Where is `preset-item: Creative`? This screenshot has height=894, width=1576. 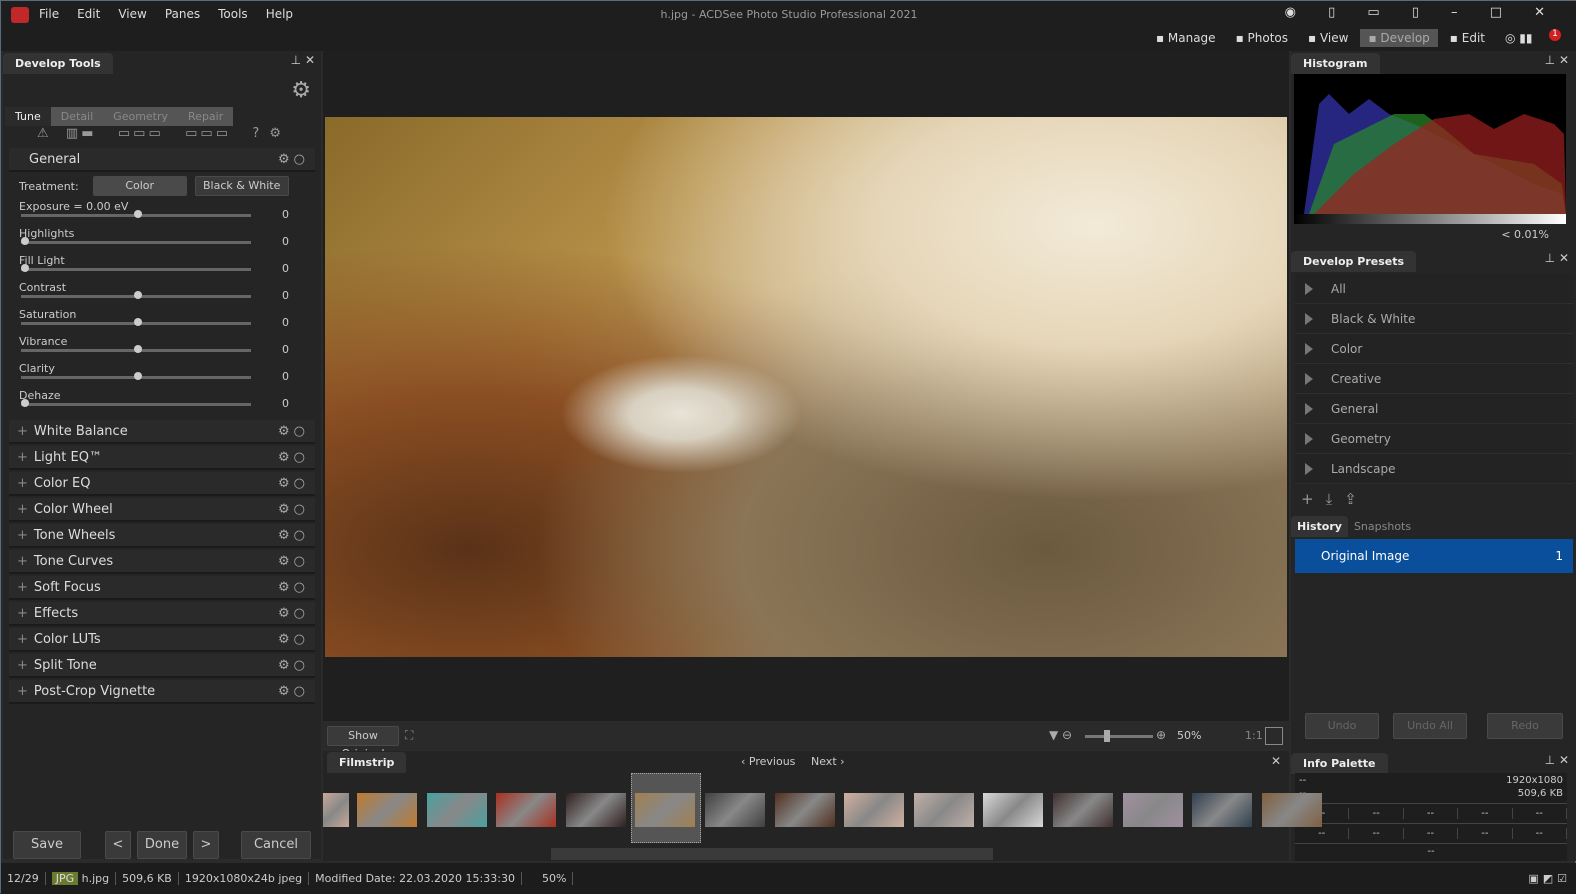
preset-item: Creative is located at coordinates (1434, 379).